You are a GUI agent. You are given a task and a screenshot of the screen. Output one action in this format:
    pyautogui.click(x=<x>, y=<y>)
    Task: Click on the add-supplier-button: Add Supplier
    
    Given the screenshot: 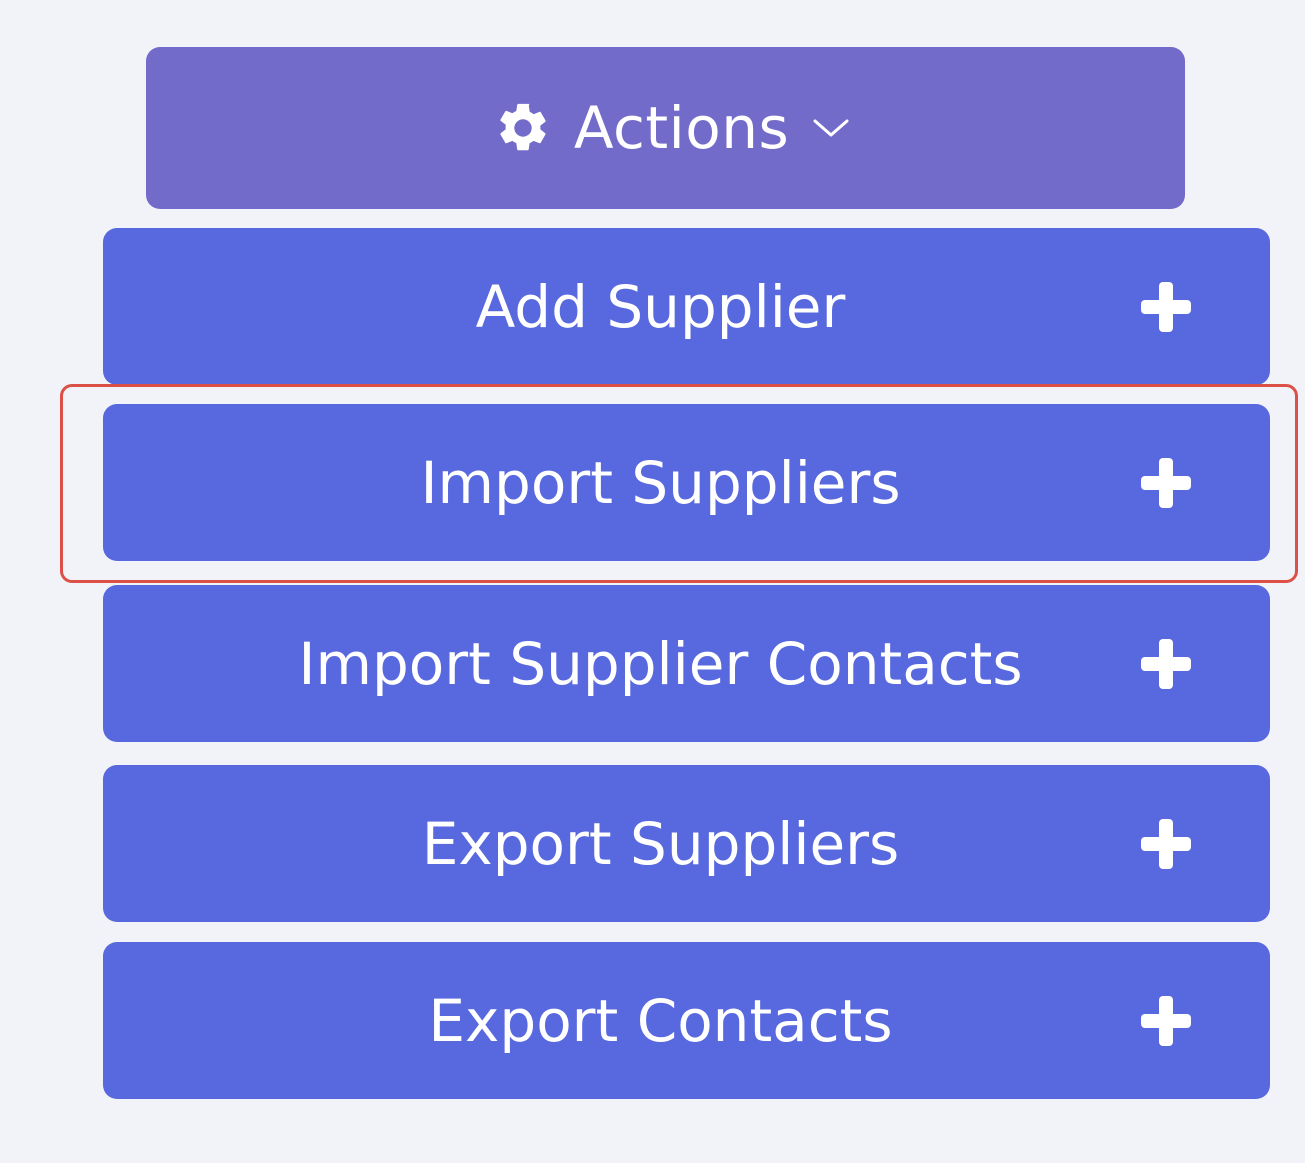 What is the action you would take?
    pyautogui.click(x=686, y=306)
    